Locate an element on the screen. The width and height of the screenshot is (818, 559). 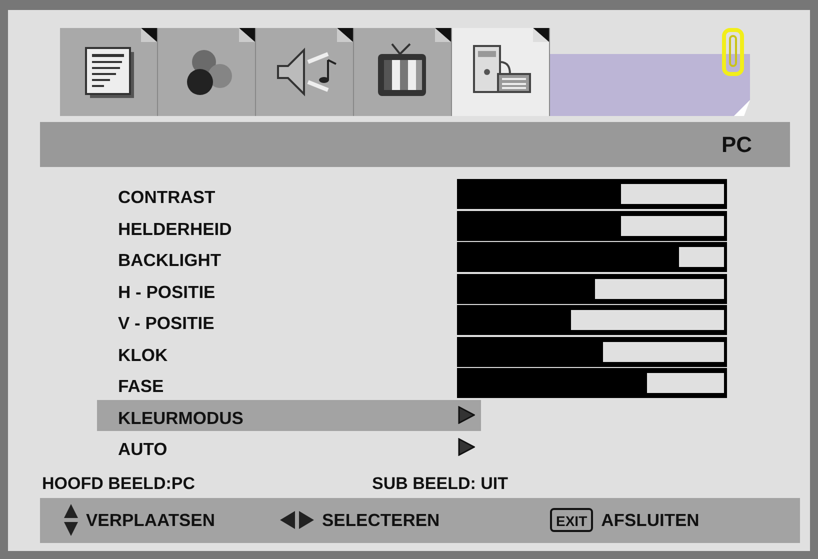
sub-picture-status: SUB BEELD: UIT is located at coordinates (440, 483).